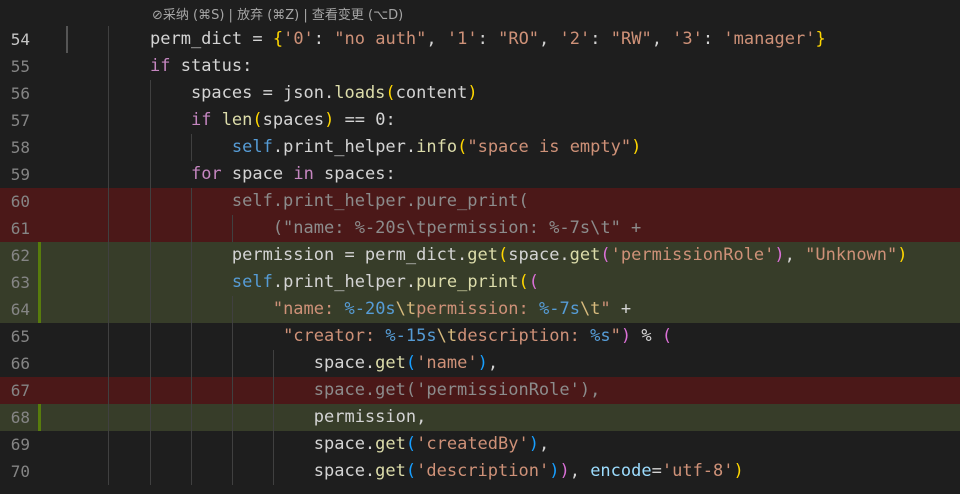 This screenshot has height=494, width=960. What do you see at coordinates (201, 120) in the screenshot?
I see `code-token: if` at bounding box center [201, 120].